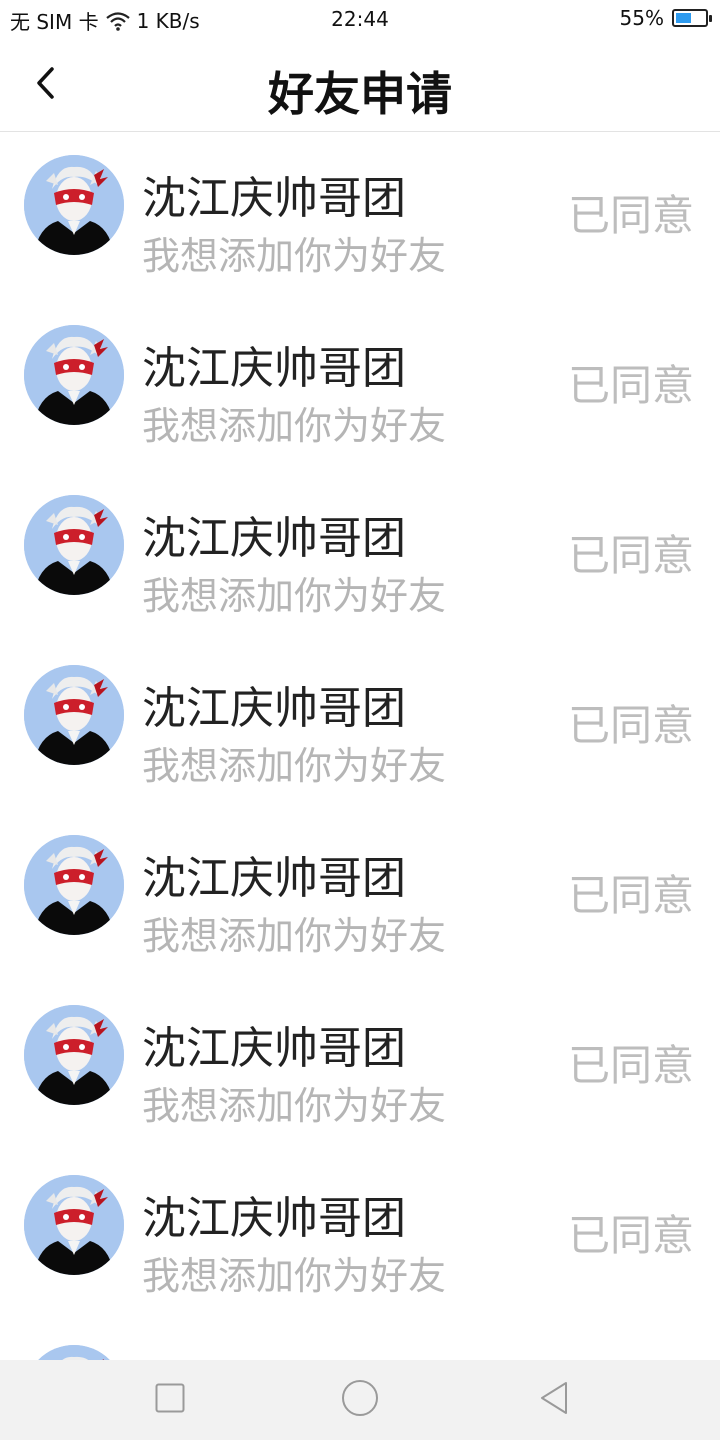 This screenshot has height=1440, width=720. I want to click on status-bar: 无 SIM 卡 1 KB/s 22:44 55%, so click(360, 19).